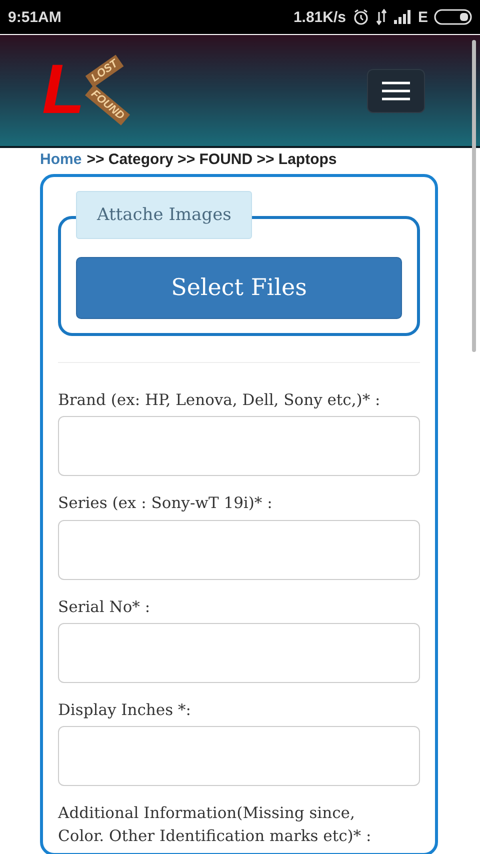  I want to click on field-label: Display Inches *:, so click(125, 710).